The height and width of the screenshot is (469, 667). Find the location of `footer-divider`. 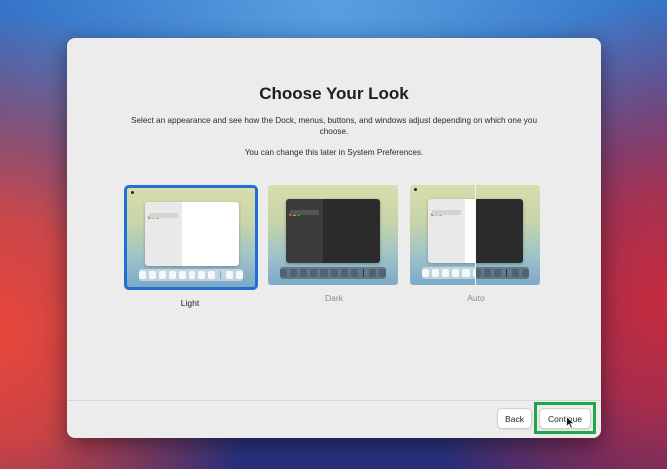

footer-divider is located at coordinates (334, 400).